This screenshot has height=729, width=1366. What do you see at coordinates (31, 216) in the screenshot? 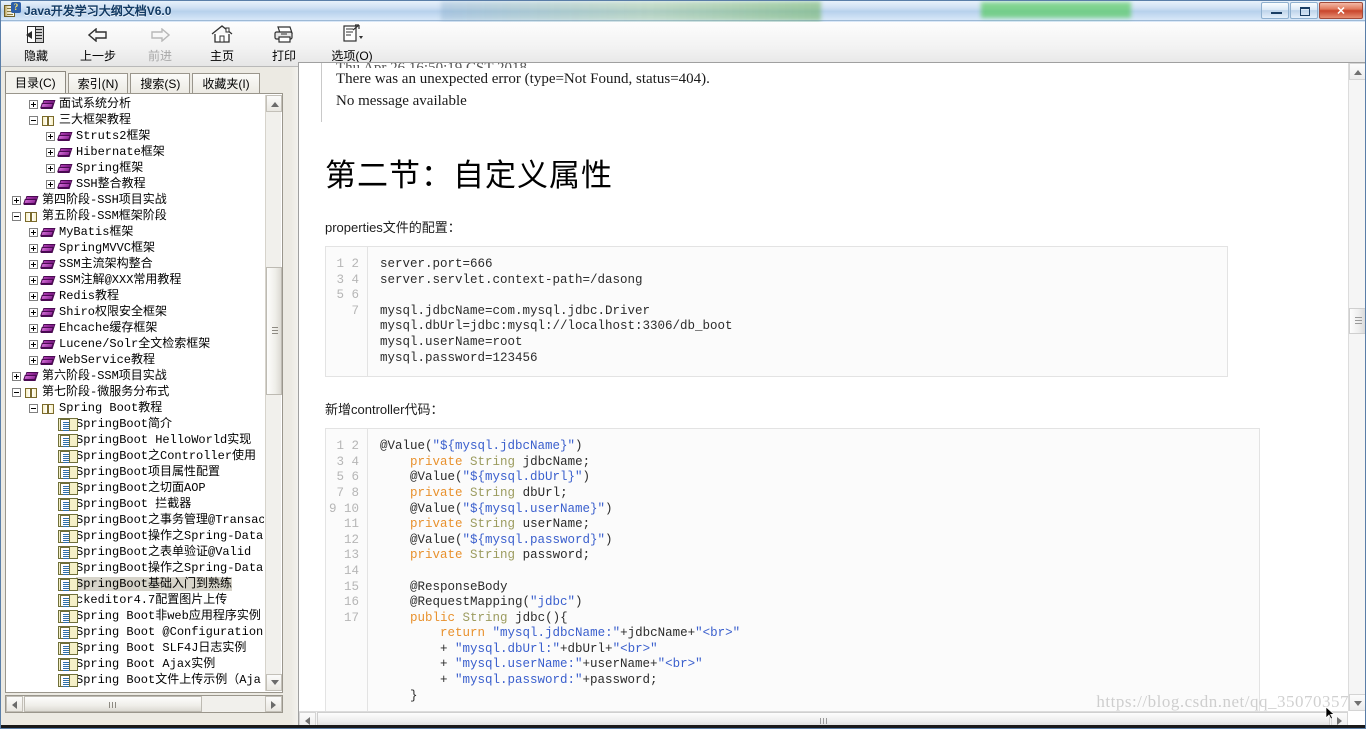
I see `open-book-icon` at bounding box center [31, 216].